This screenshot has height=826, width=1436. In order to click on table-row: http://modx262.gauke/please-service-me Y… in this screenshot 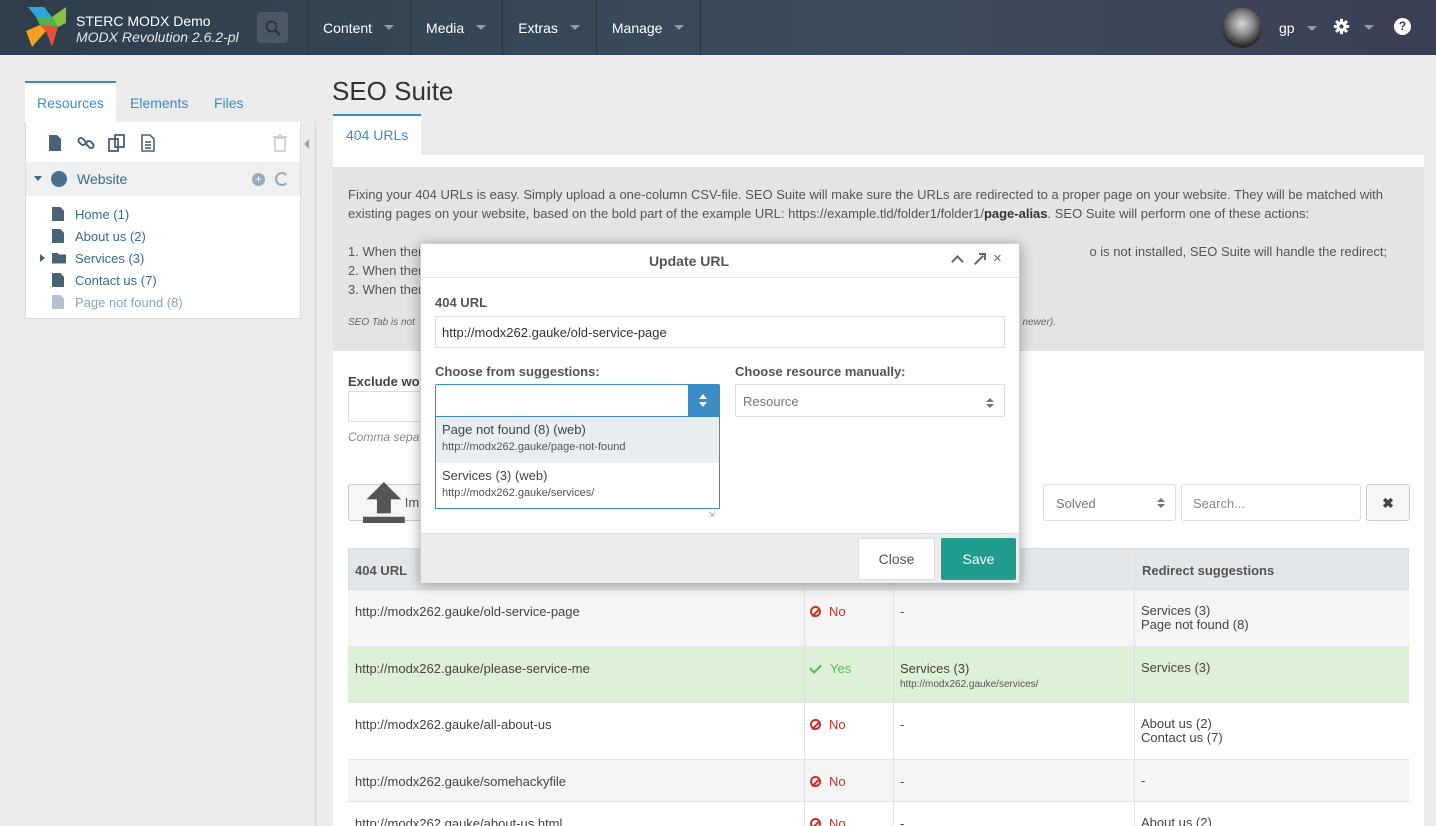, I will do `click(878, 675)`.